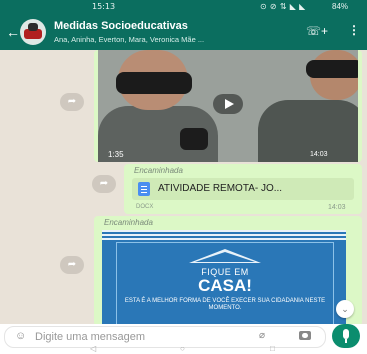 The width and height of the screenshot is (367, 354). What do you see at coordinates (272, 348) in the screenshot?
I see `nav-recents-icon: □` at bounding box center [272, 348].